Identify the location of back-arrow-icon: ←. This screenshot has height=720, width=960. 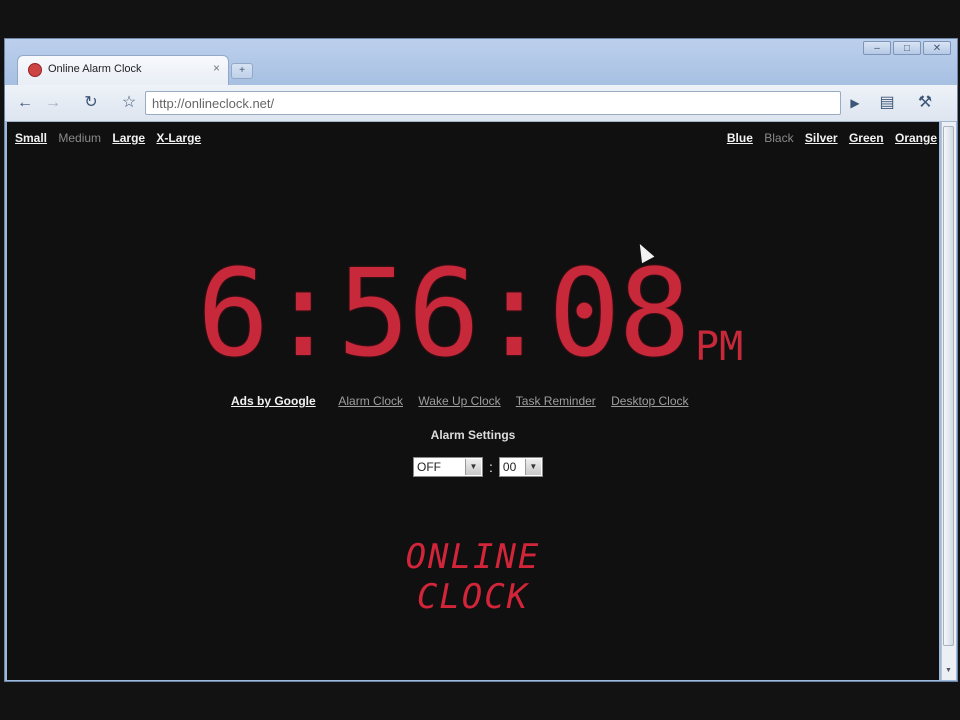
(25, 103).